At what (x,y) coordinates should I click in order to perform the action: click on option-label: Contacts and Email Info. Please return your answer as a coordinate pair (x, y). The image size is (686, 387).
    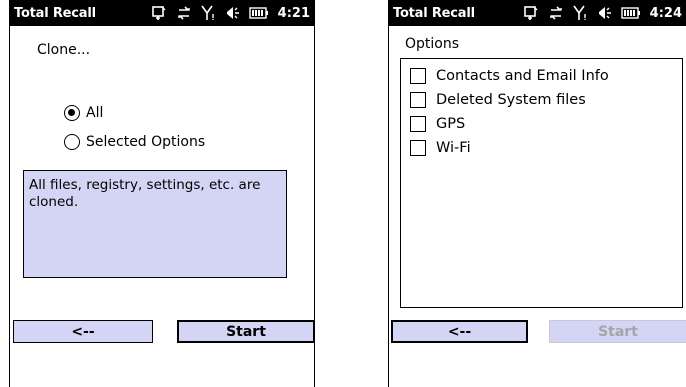
    Looking at the image, I should click on (522, 76).